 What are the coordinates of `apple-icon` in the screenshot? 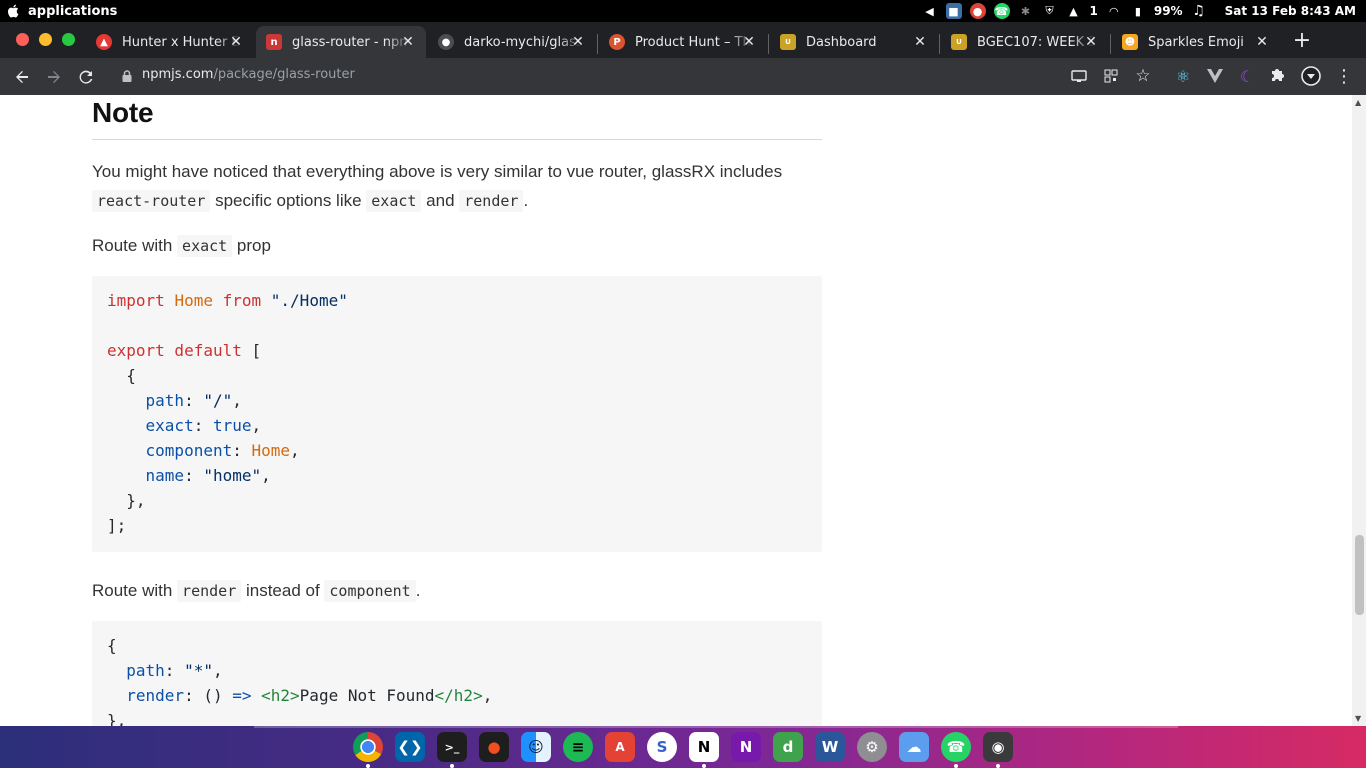 It's located at (13, 11).